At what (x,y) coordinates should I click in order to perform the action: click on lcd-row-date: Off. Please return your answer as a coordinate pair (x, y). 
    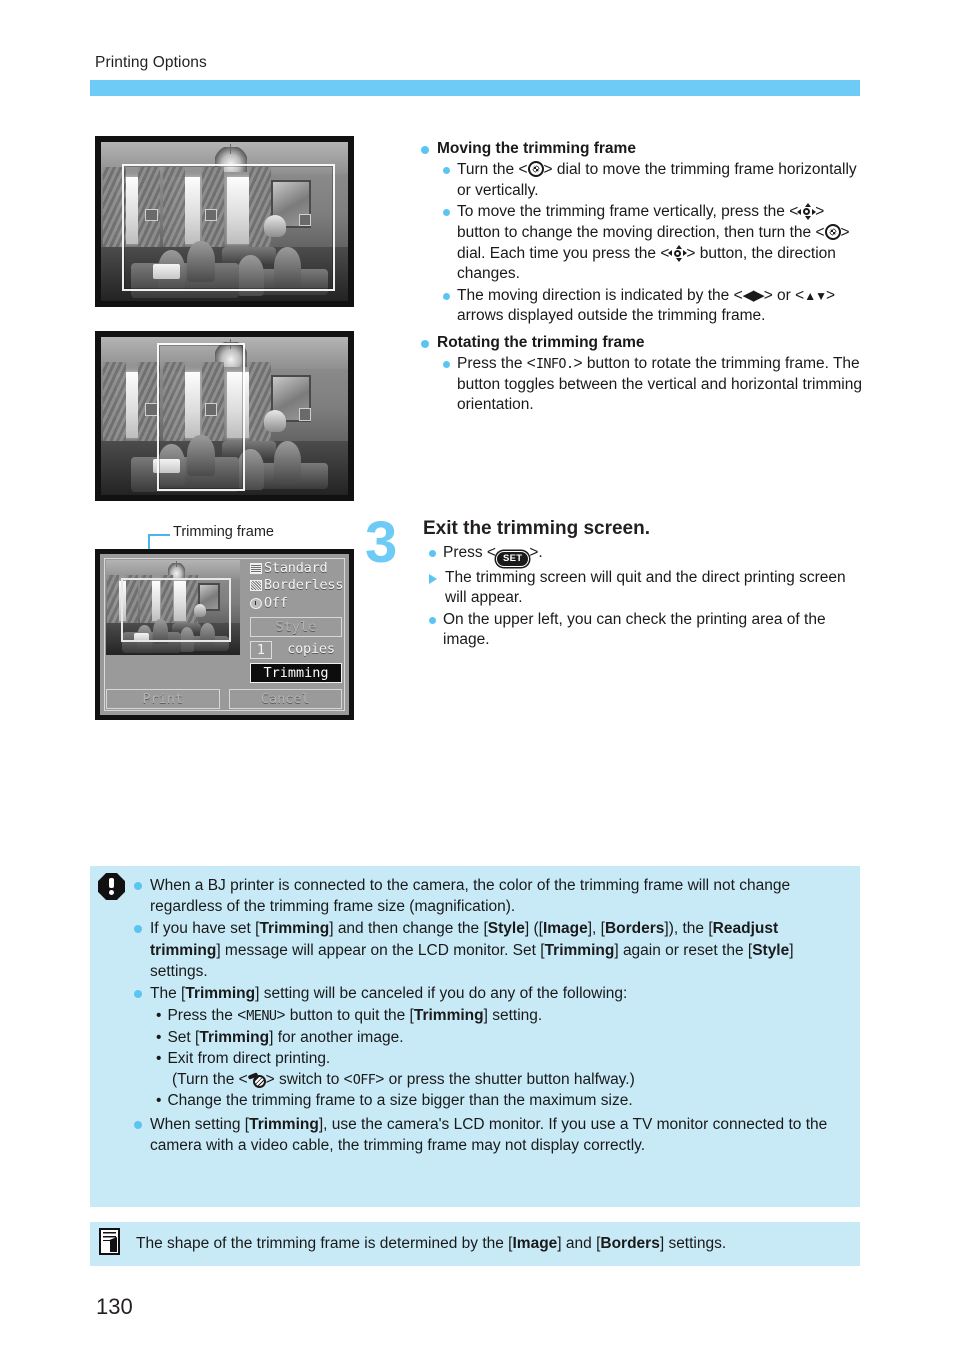
    Looking at the image, I should click on (296, 603).